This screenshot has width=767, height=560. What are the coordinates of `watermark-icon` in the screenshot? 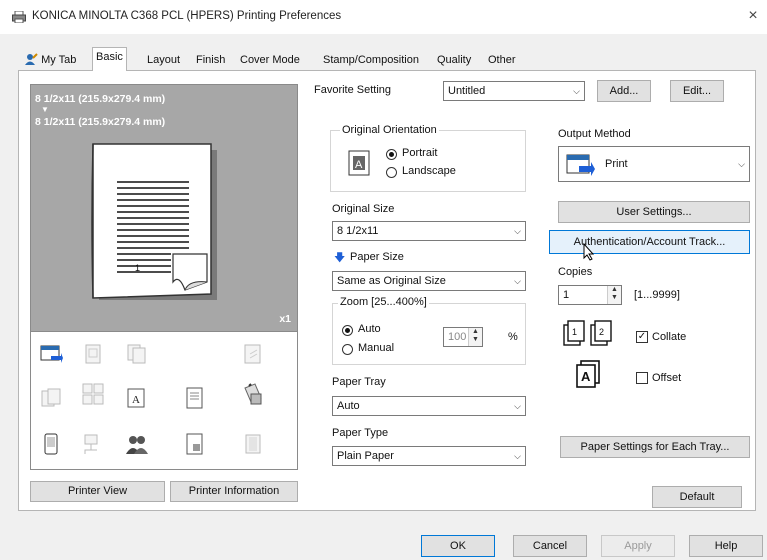 It's located at (253, 354).